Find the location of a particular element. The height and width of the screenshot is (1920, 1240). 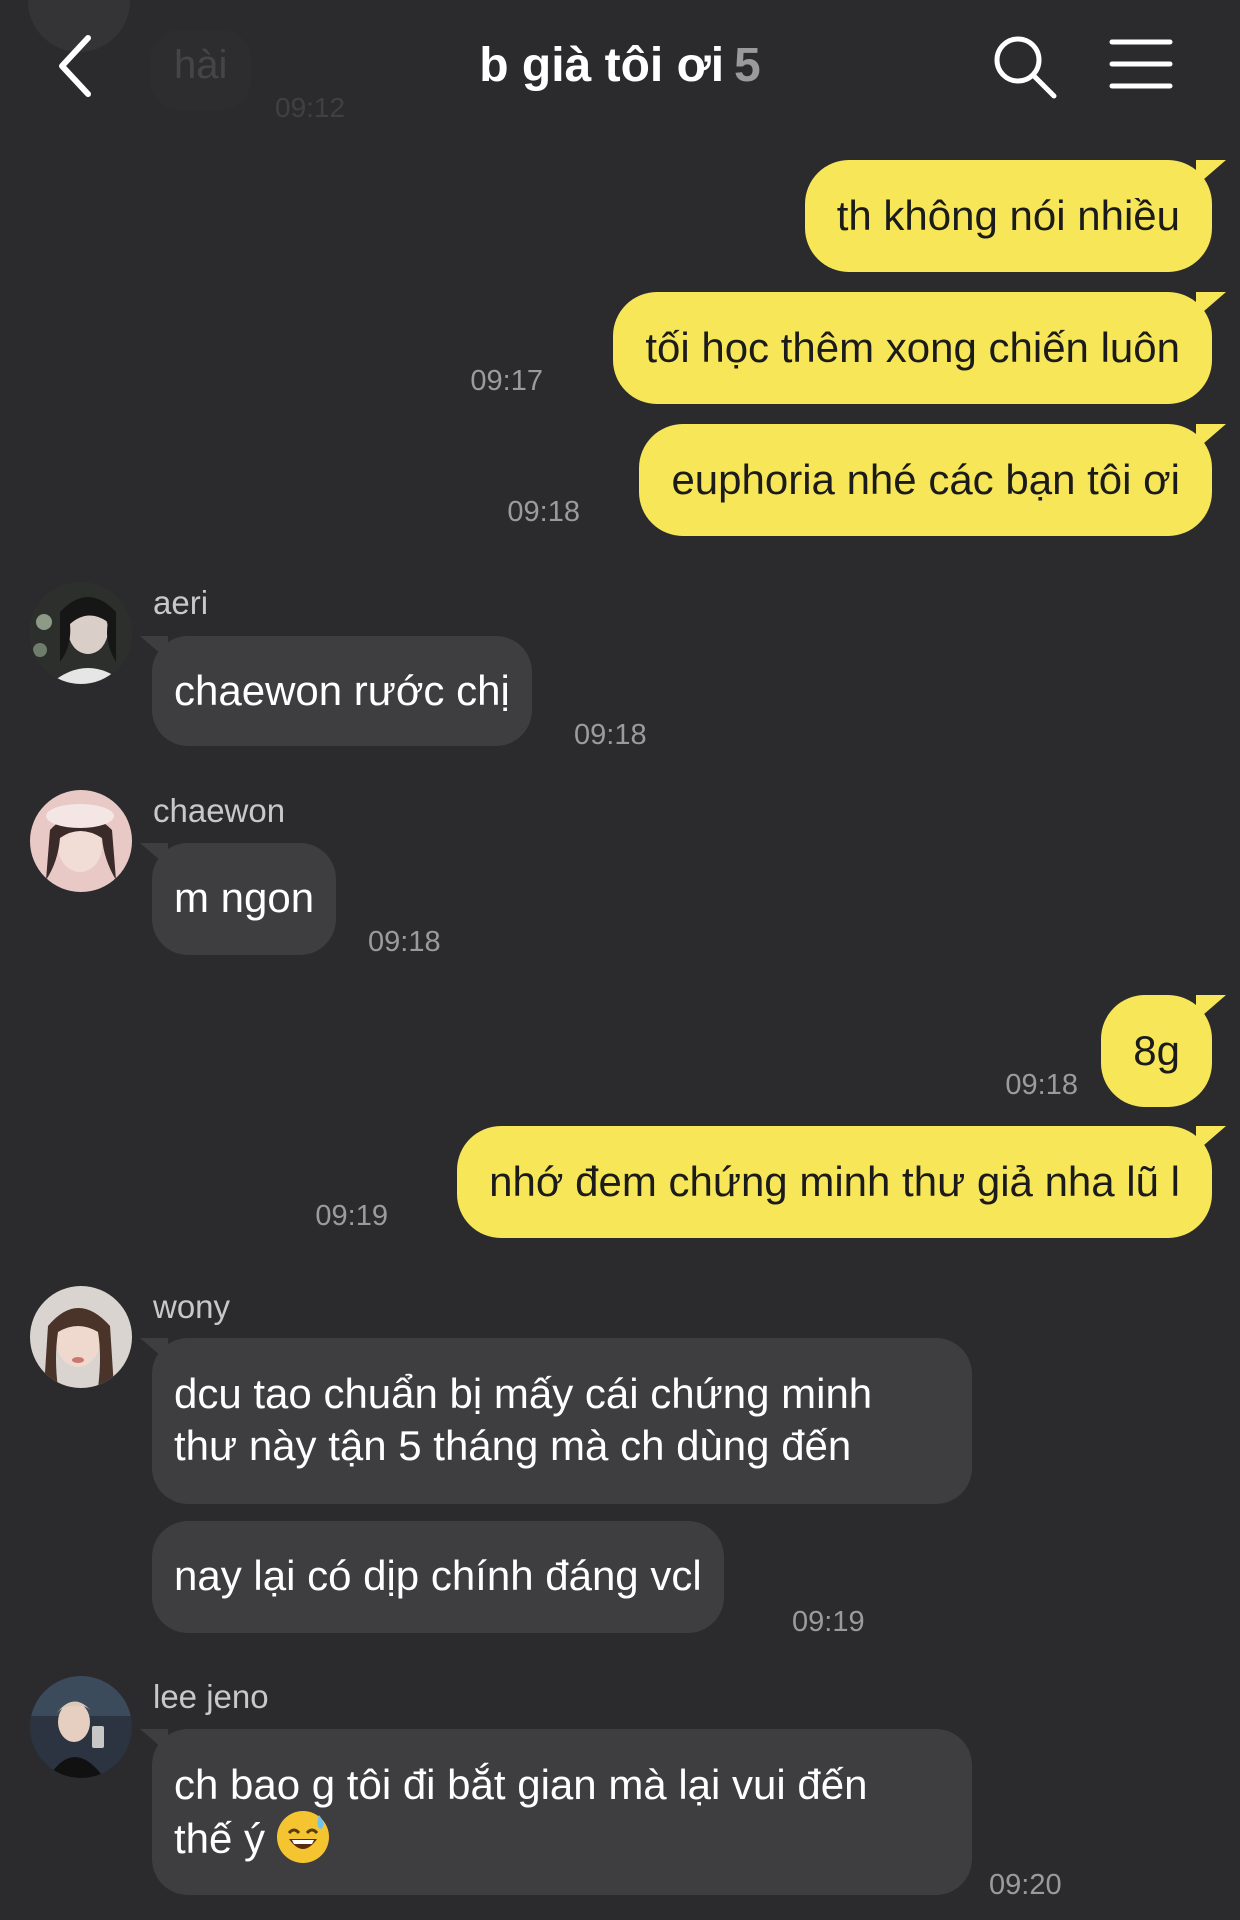

sender-name: wony is located at coordinates (192, 1306).